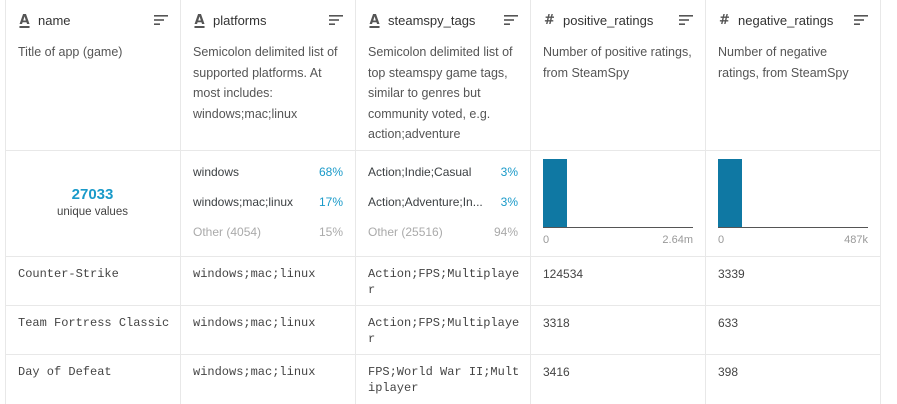 Image resolution: width=897 pixels, height=404 pixels. What do you see at coordinates (240, 20) in the screenshot?
I see `column-name: platforms` at bounding box center [240, 20].